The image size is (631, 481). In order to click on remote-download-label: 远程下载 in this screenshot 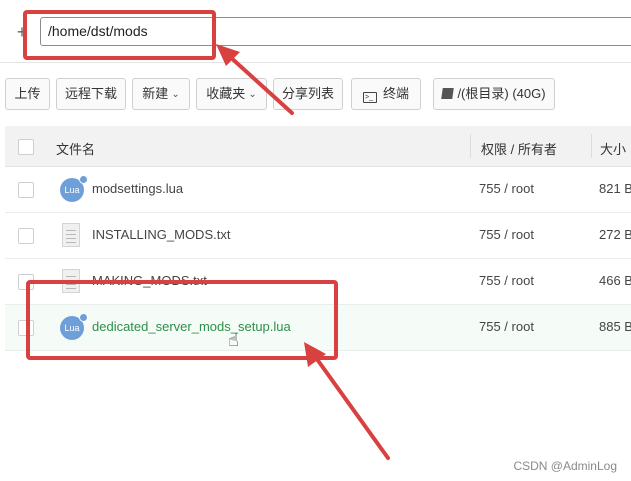, I will do `click(90, 93)`.